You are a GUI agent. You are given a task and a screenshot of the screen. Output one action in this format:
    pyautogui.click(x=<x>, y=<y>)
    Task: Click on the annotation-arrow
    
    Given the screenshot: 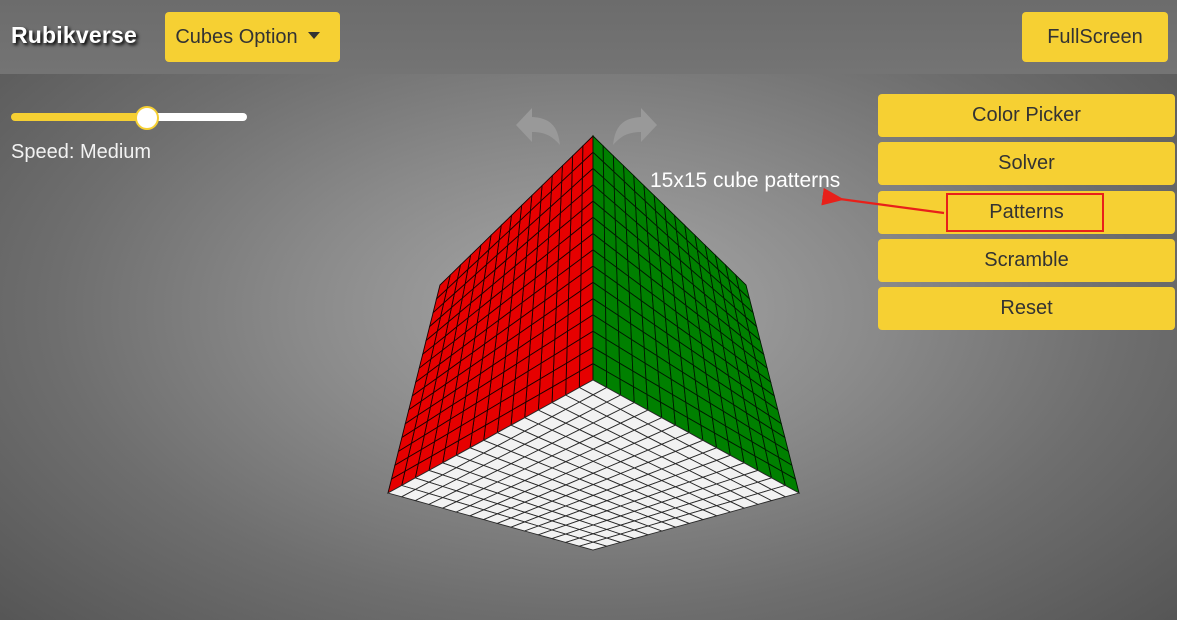 What is the action you would take?
    pyautogui.click(x=883, y=201)
    